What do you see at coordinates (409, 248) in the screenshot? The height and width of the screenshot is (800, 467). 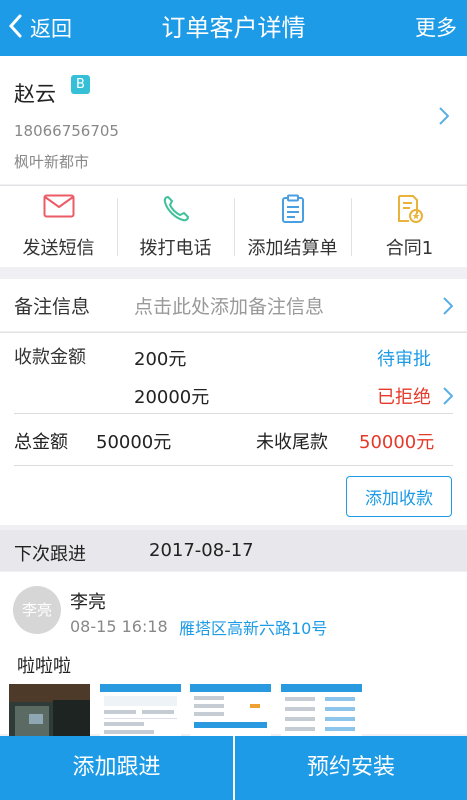 I see `contract-label: 合同1` at bounding box center [409, 248].